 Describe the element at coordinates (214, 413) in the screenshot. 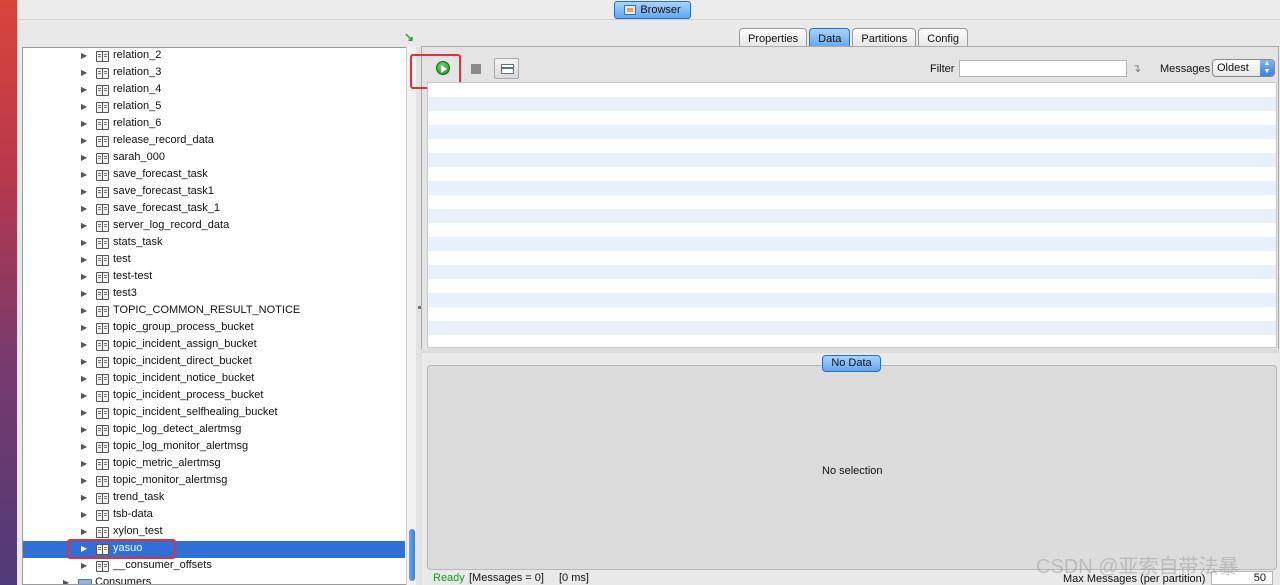

I see `tree-item: ▶ topic_incident_selfhealing_bucket` at that location.